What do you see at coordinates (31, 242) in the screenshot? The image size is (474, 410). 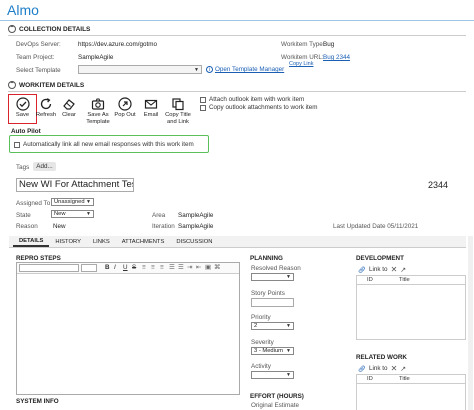 I see `tab-details: DETAILS` at bounding box center [31, 242].